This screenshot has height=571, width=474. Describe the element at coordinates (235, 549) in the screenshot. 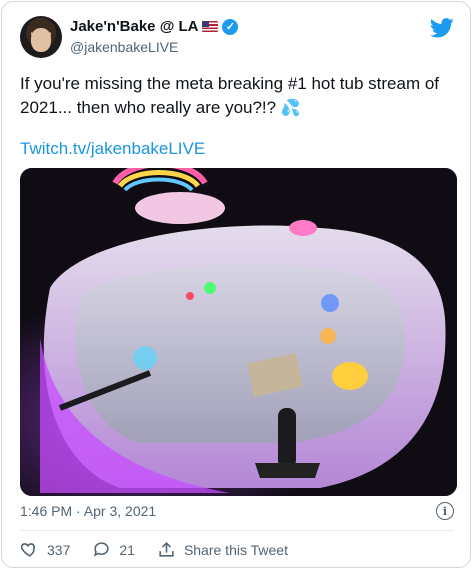

I see `share-label: Share this Tweet` at that location.